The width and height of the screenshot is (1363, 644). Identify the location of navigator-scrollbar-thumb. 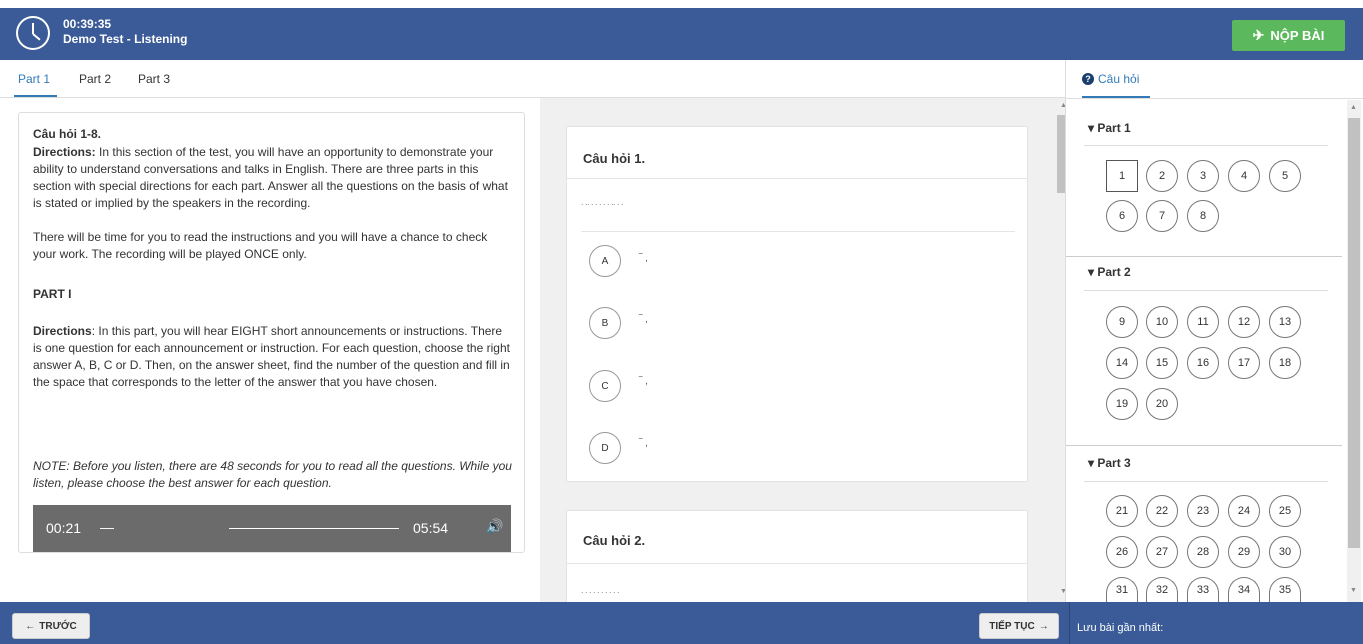
(1354, 333).